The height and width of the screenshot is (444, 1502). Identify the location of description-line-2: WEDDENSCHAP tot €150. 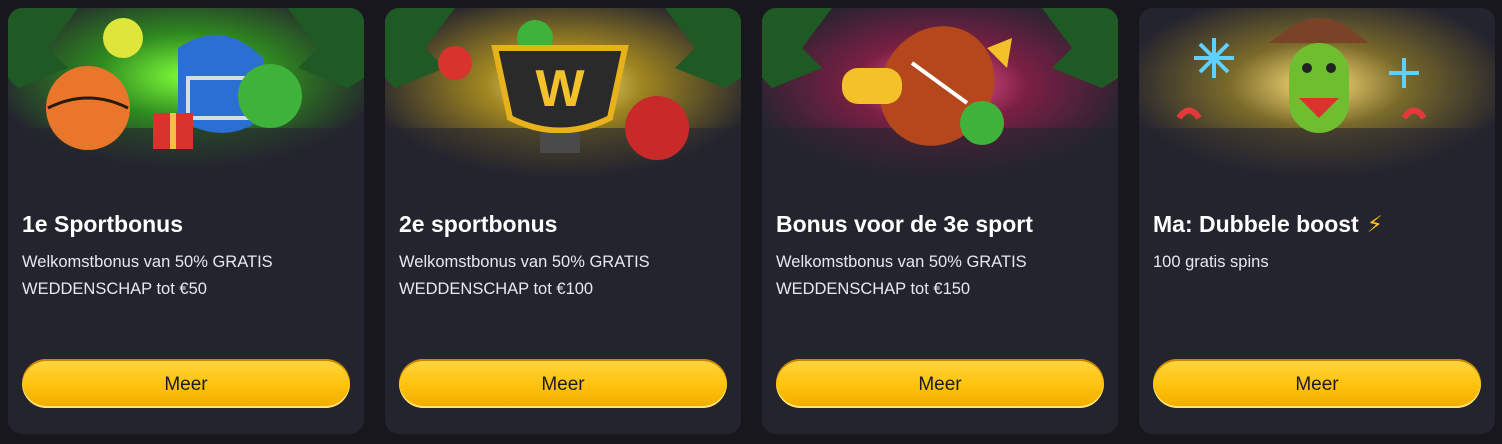
(873, 289).